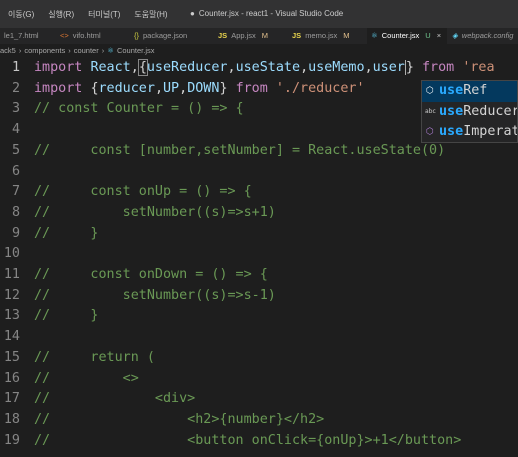  I want to click on line-number: 10, so click(11, 254).